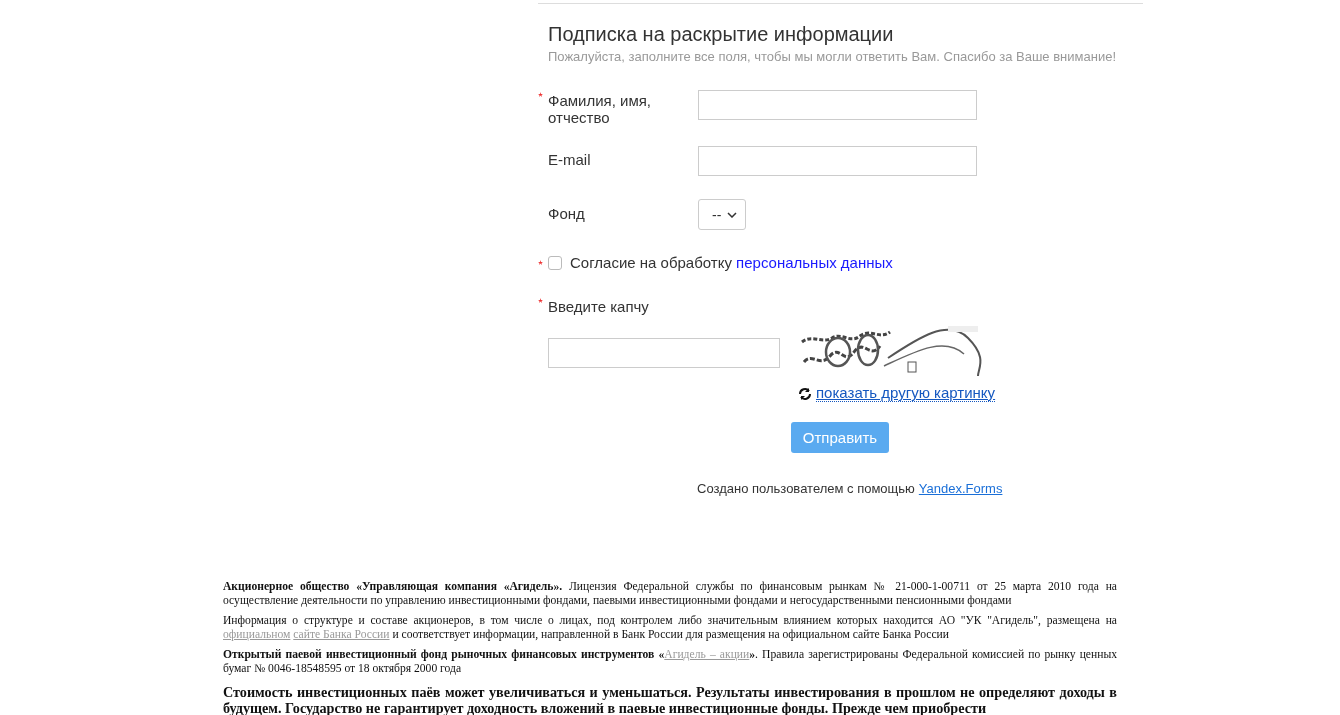 The height and width of the screenshot is (715, 1340). Describe the element at coordinates (555, 263) in the screenshot. I see `consent-checkbox` at that location.